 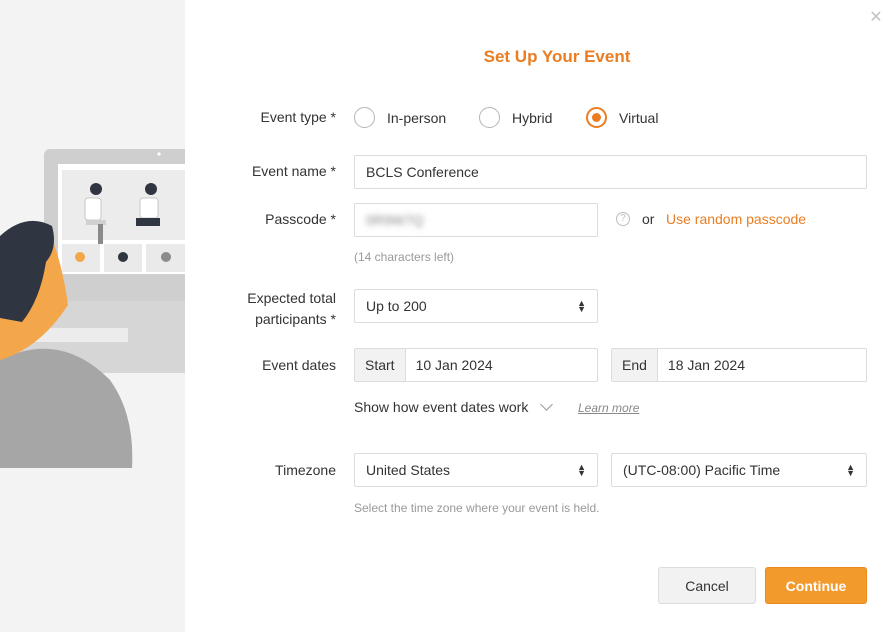 What do you see at coordinates (92, 308) in the screenshot?
I see `video-conference-illustration` at bounding box center [92, 308].